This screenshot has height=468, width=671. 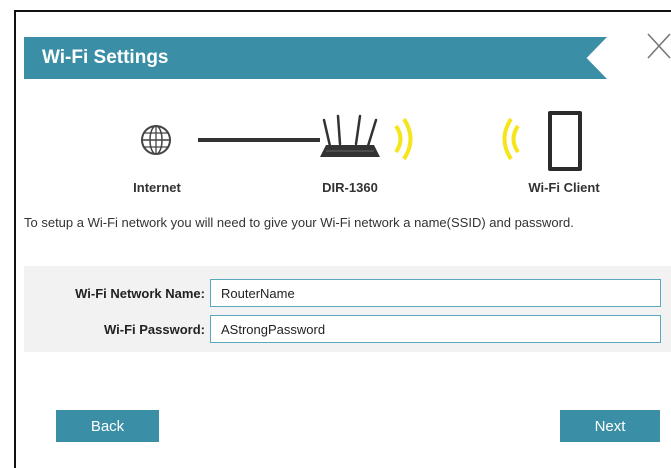 What do you see at coordinates (610, 426) in the screenshot?
I see `next-button: Next` at bounding box center [610, 426].